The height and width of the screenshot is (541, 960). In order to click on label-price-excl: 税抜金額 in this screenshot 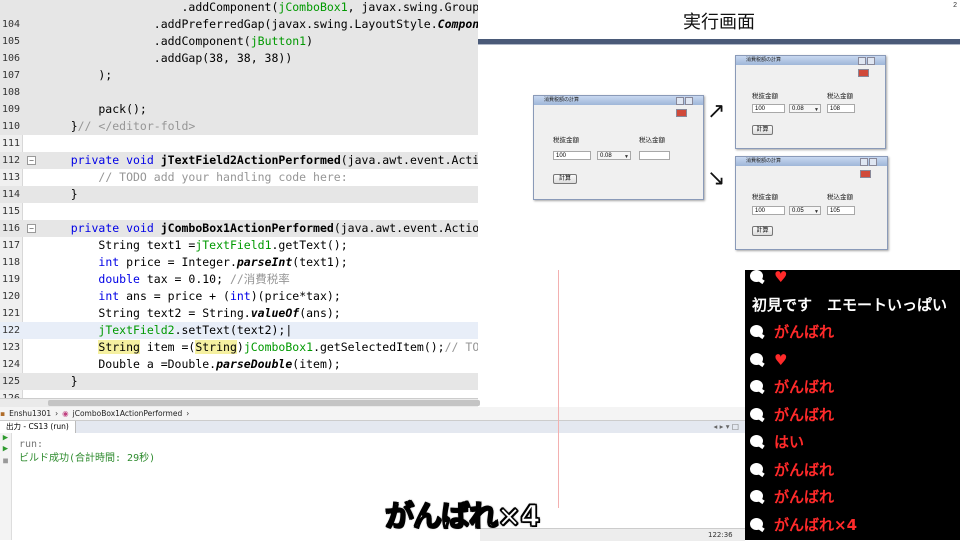, I will do `click(765, 197)`.